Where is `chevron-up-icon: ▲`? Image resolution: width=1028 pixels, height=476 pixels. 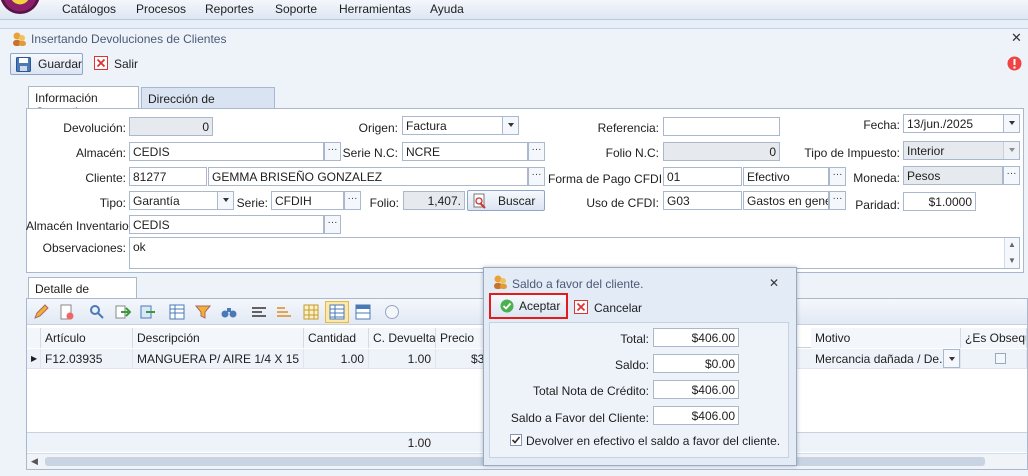 chevron-up-icon: ▲ is located at coordinates (1012, 244).